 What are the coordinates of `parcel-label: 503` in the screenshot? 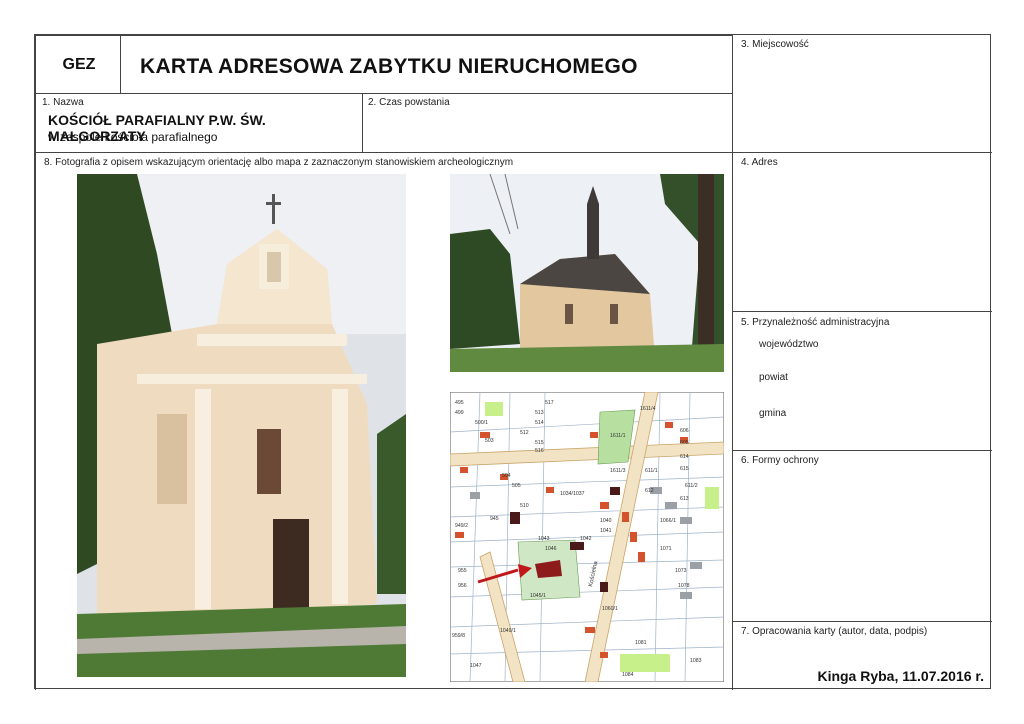 It's located at (489, 441).